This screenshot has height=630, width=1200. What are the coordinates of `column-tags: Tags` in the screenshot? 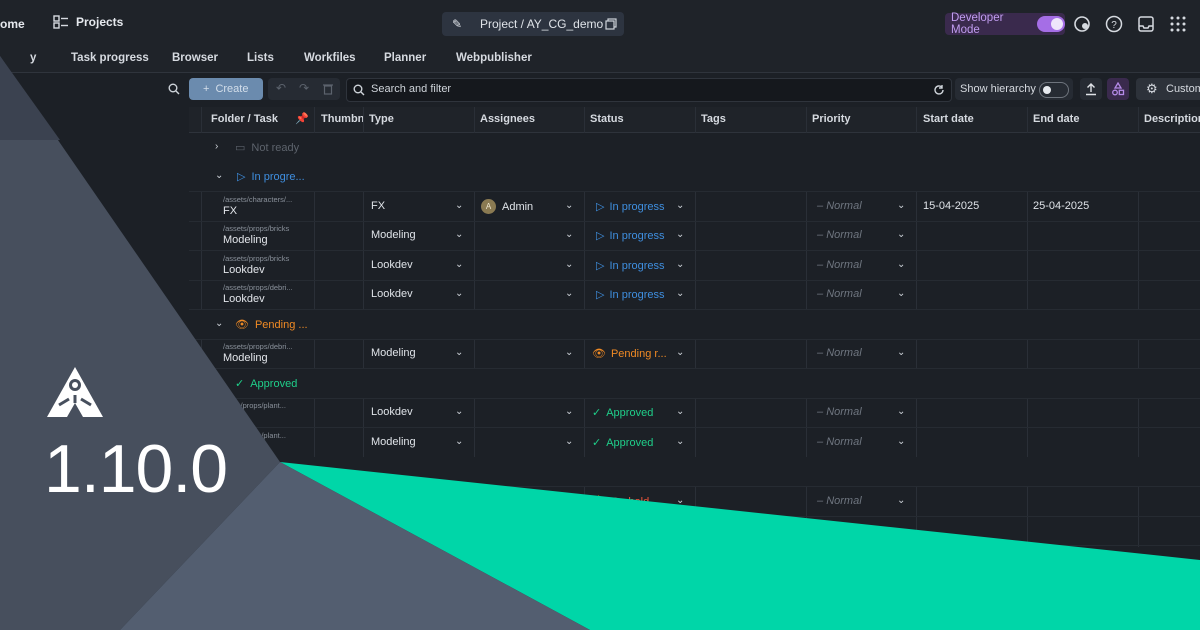 It's located at (713, 119).